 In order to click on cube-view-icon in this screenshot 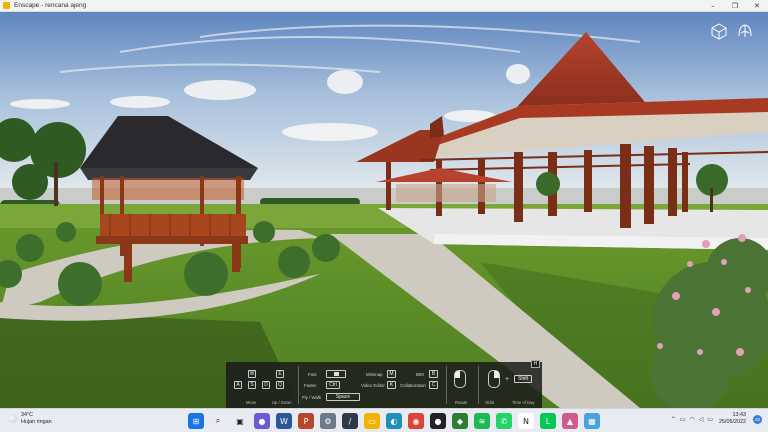, I will do `click(719, 31)`.